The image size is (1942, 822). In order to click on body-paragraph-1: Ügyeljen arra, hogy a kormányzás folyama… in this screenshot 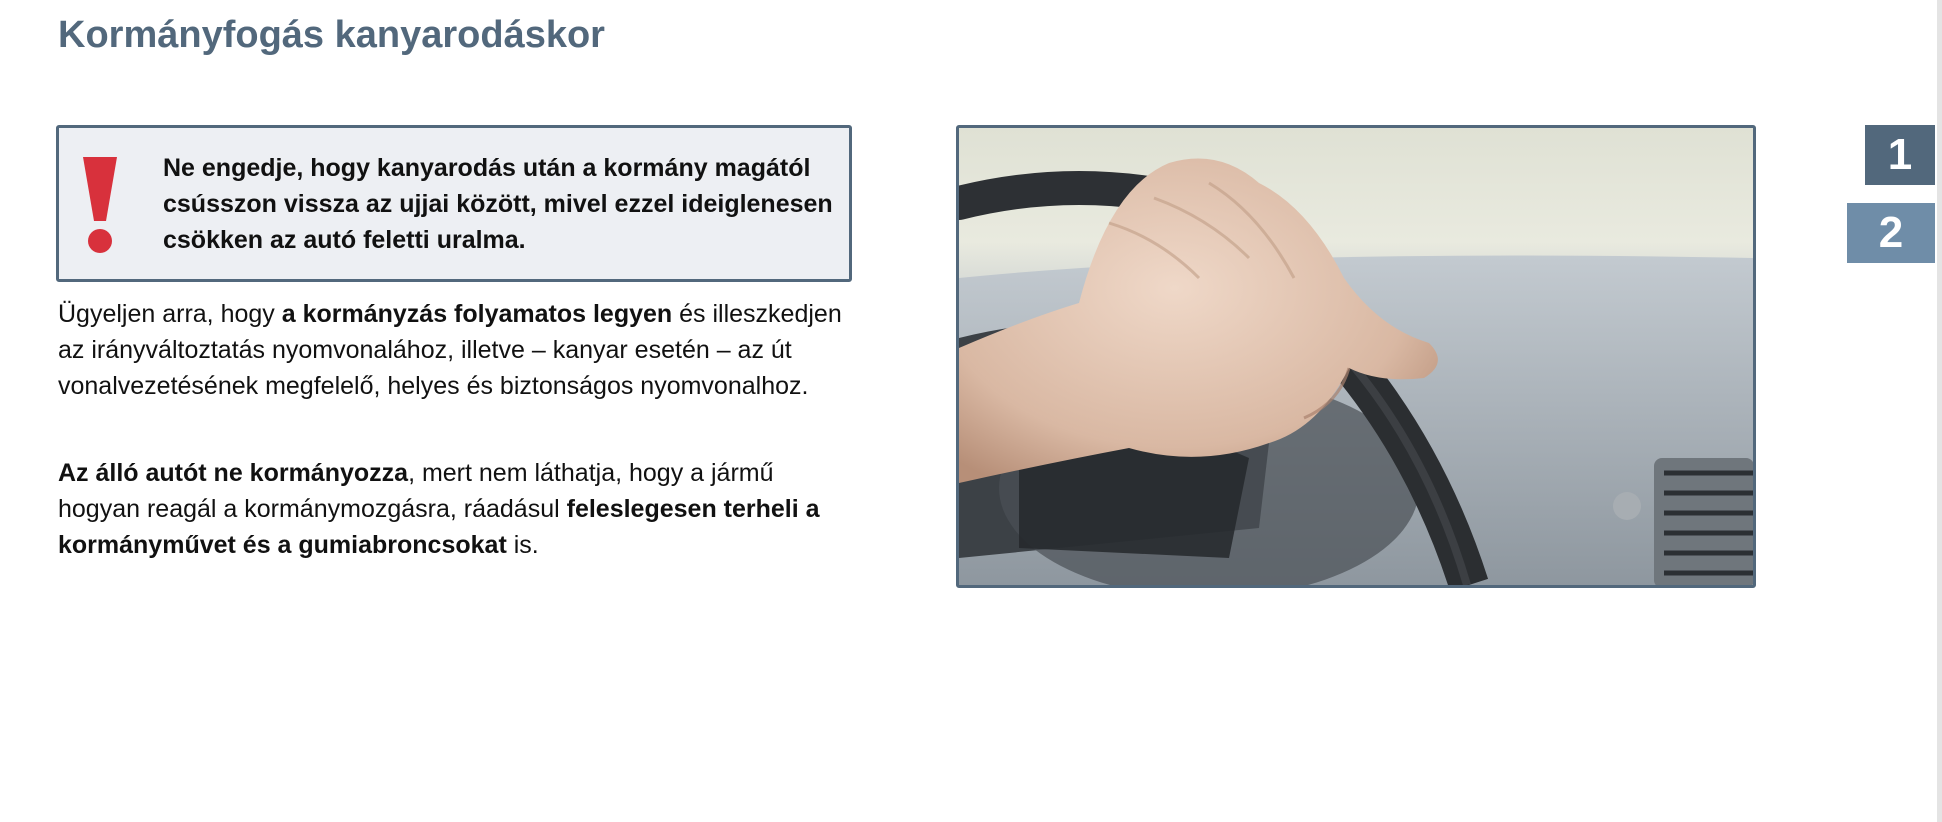, I will do `click(458, 350)`.